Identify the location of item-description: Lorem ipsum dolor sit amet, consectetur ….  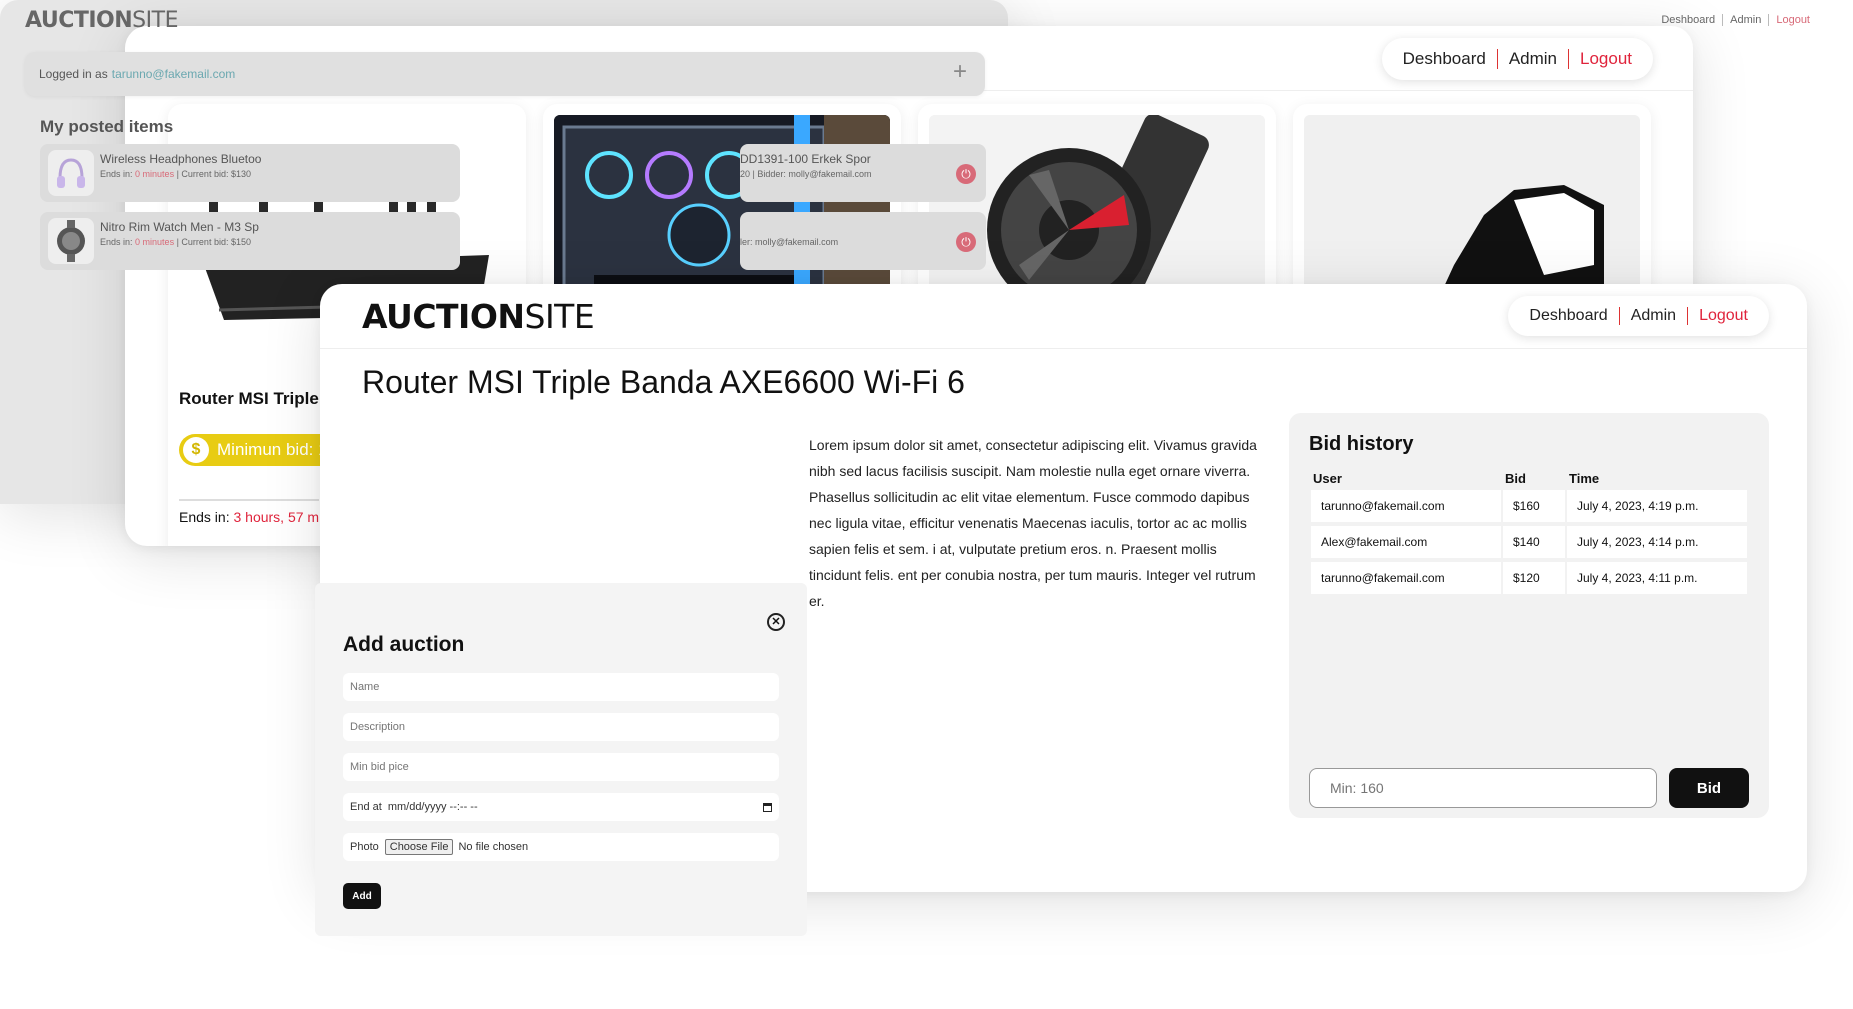
(1033, 523).